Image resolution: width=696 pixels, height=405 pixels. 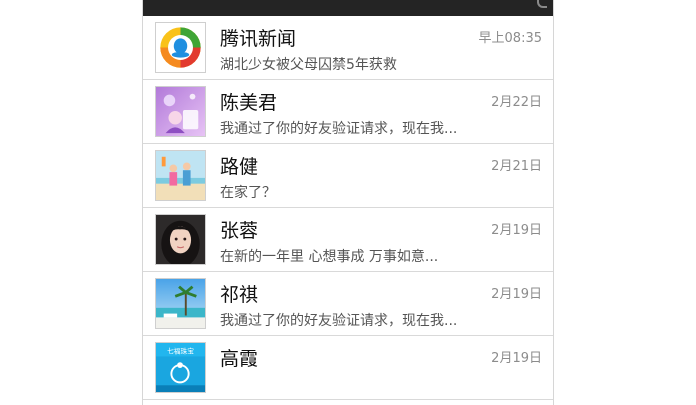 What do you see at coordinates (516, 102) in the screenshot?
I see `message-time: 2月22日` at bounding box center [516, 102].